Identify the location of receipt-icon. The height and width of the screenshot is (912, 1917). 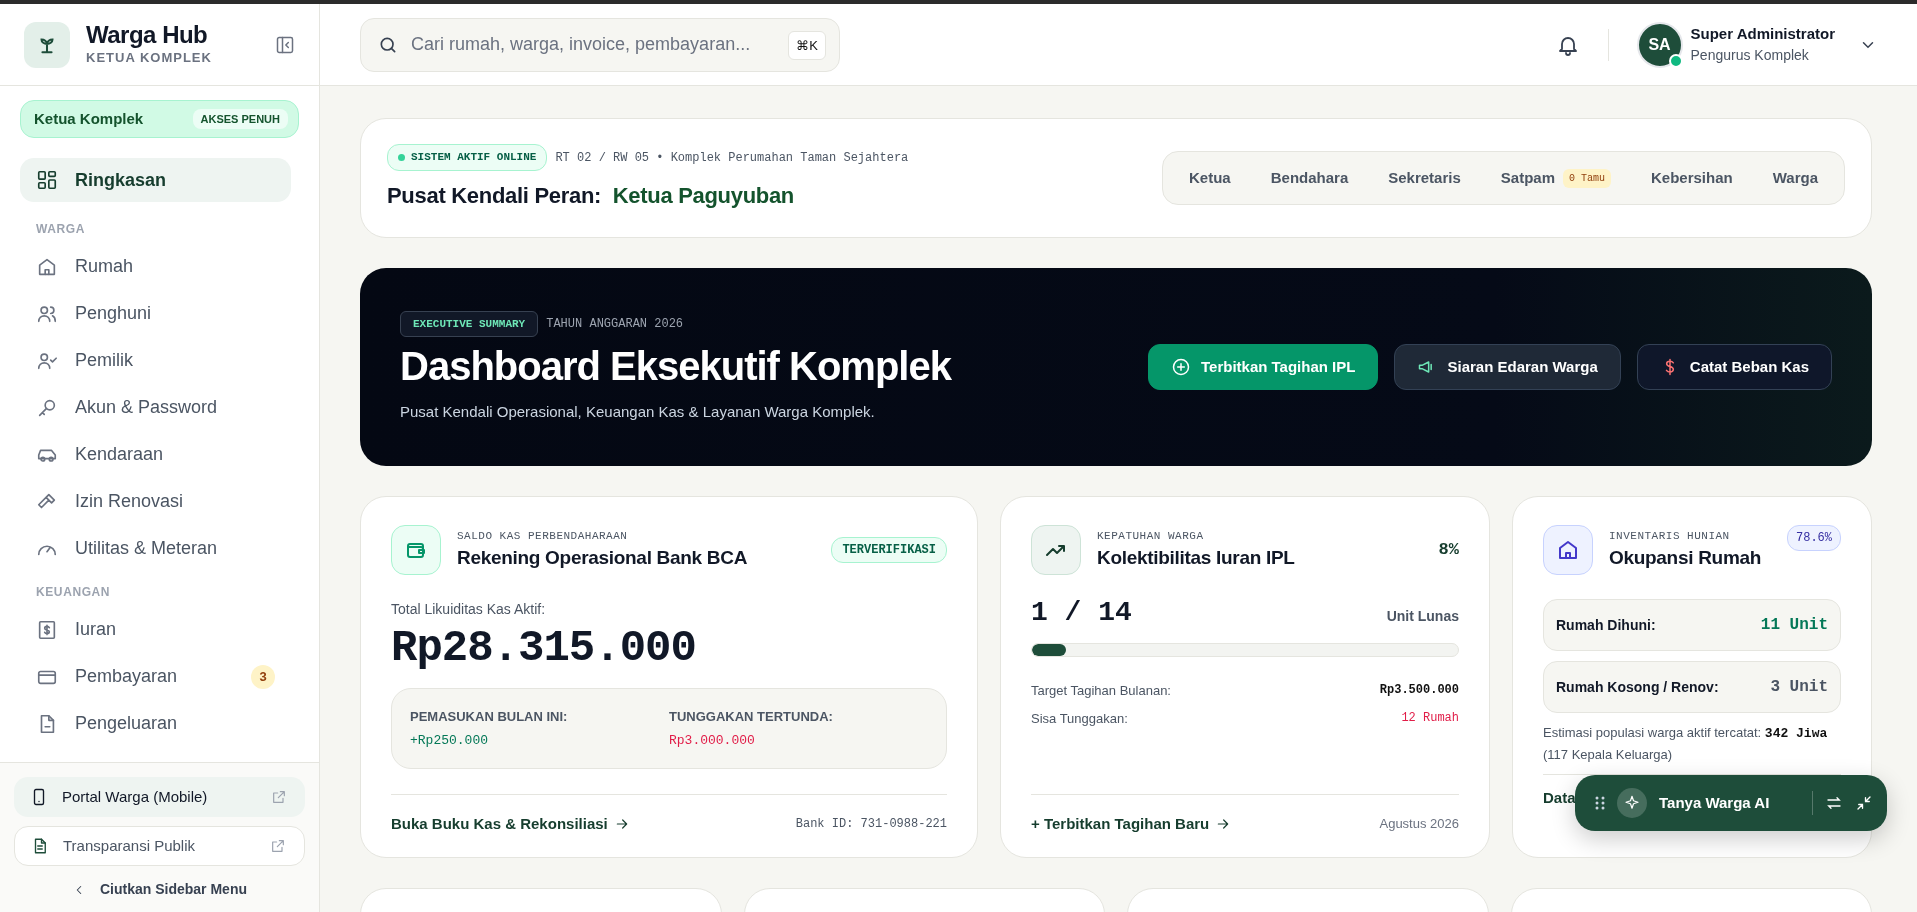
(47, 629).